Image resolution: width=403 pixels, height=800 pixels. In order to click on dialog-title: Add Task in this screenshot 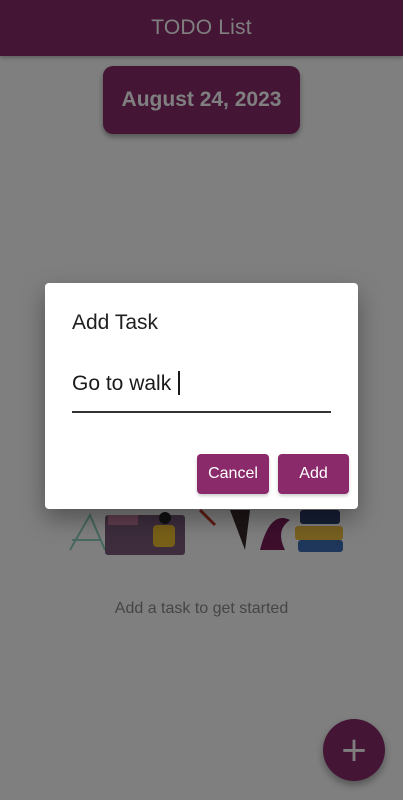, I will do `click(115, 322)`.